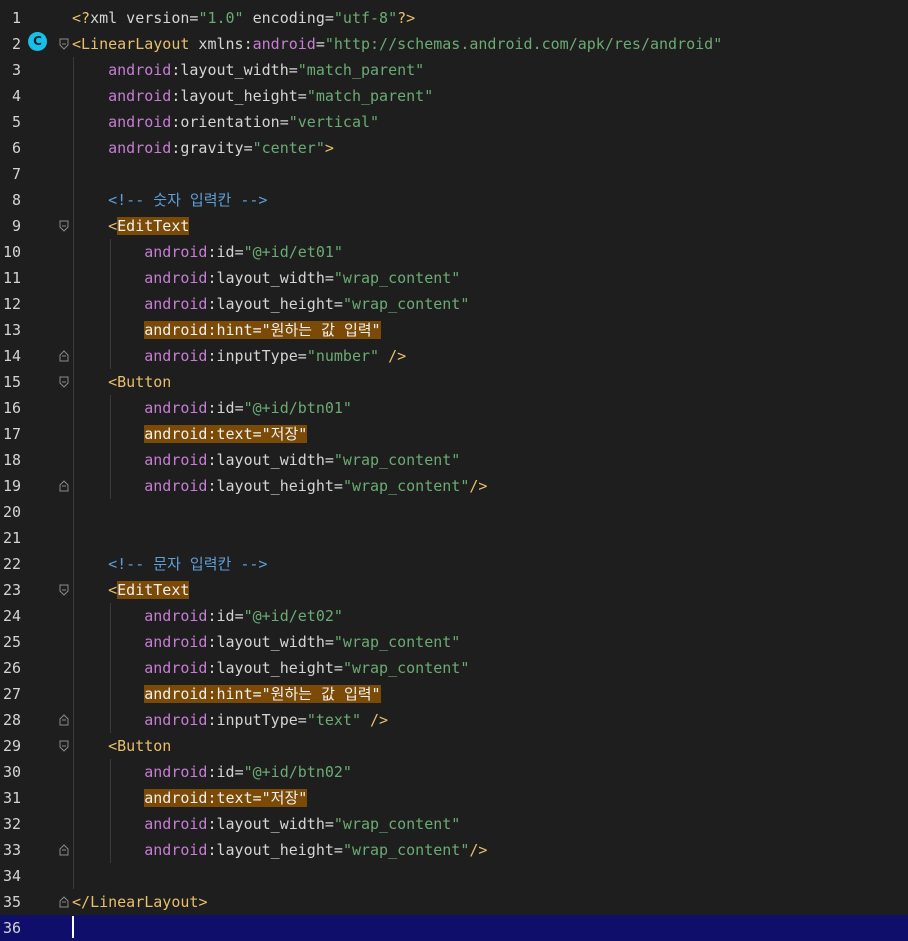 The height and width of the screenshot is (941, 908). What do you see at coordinates (454, 876) in the screenshot?
I see `code-line: 34` at bounding box center [454, 876].